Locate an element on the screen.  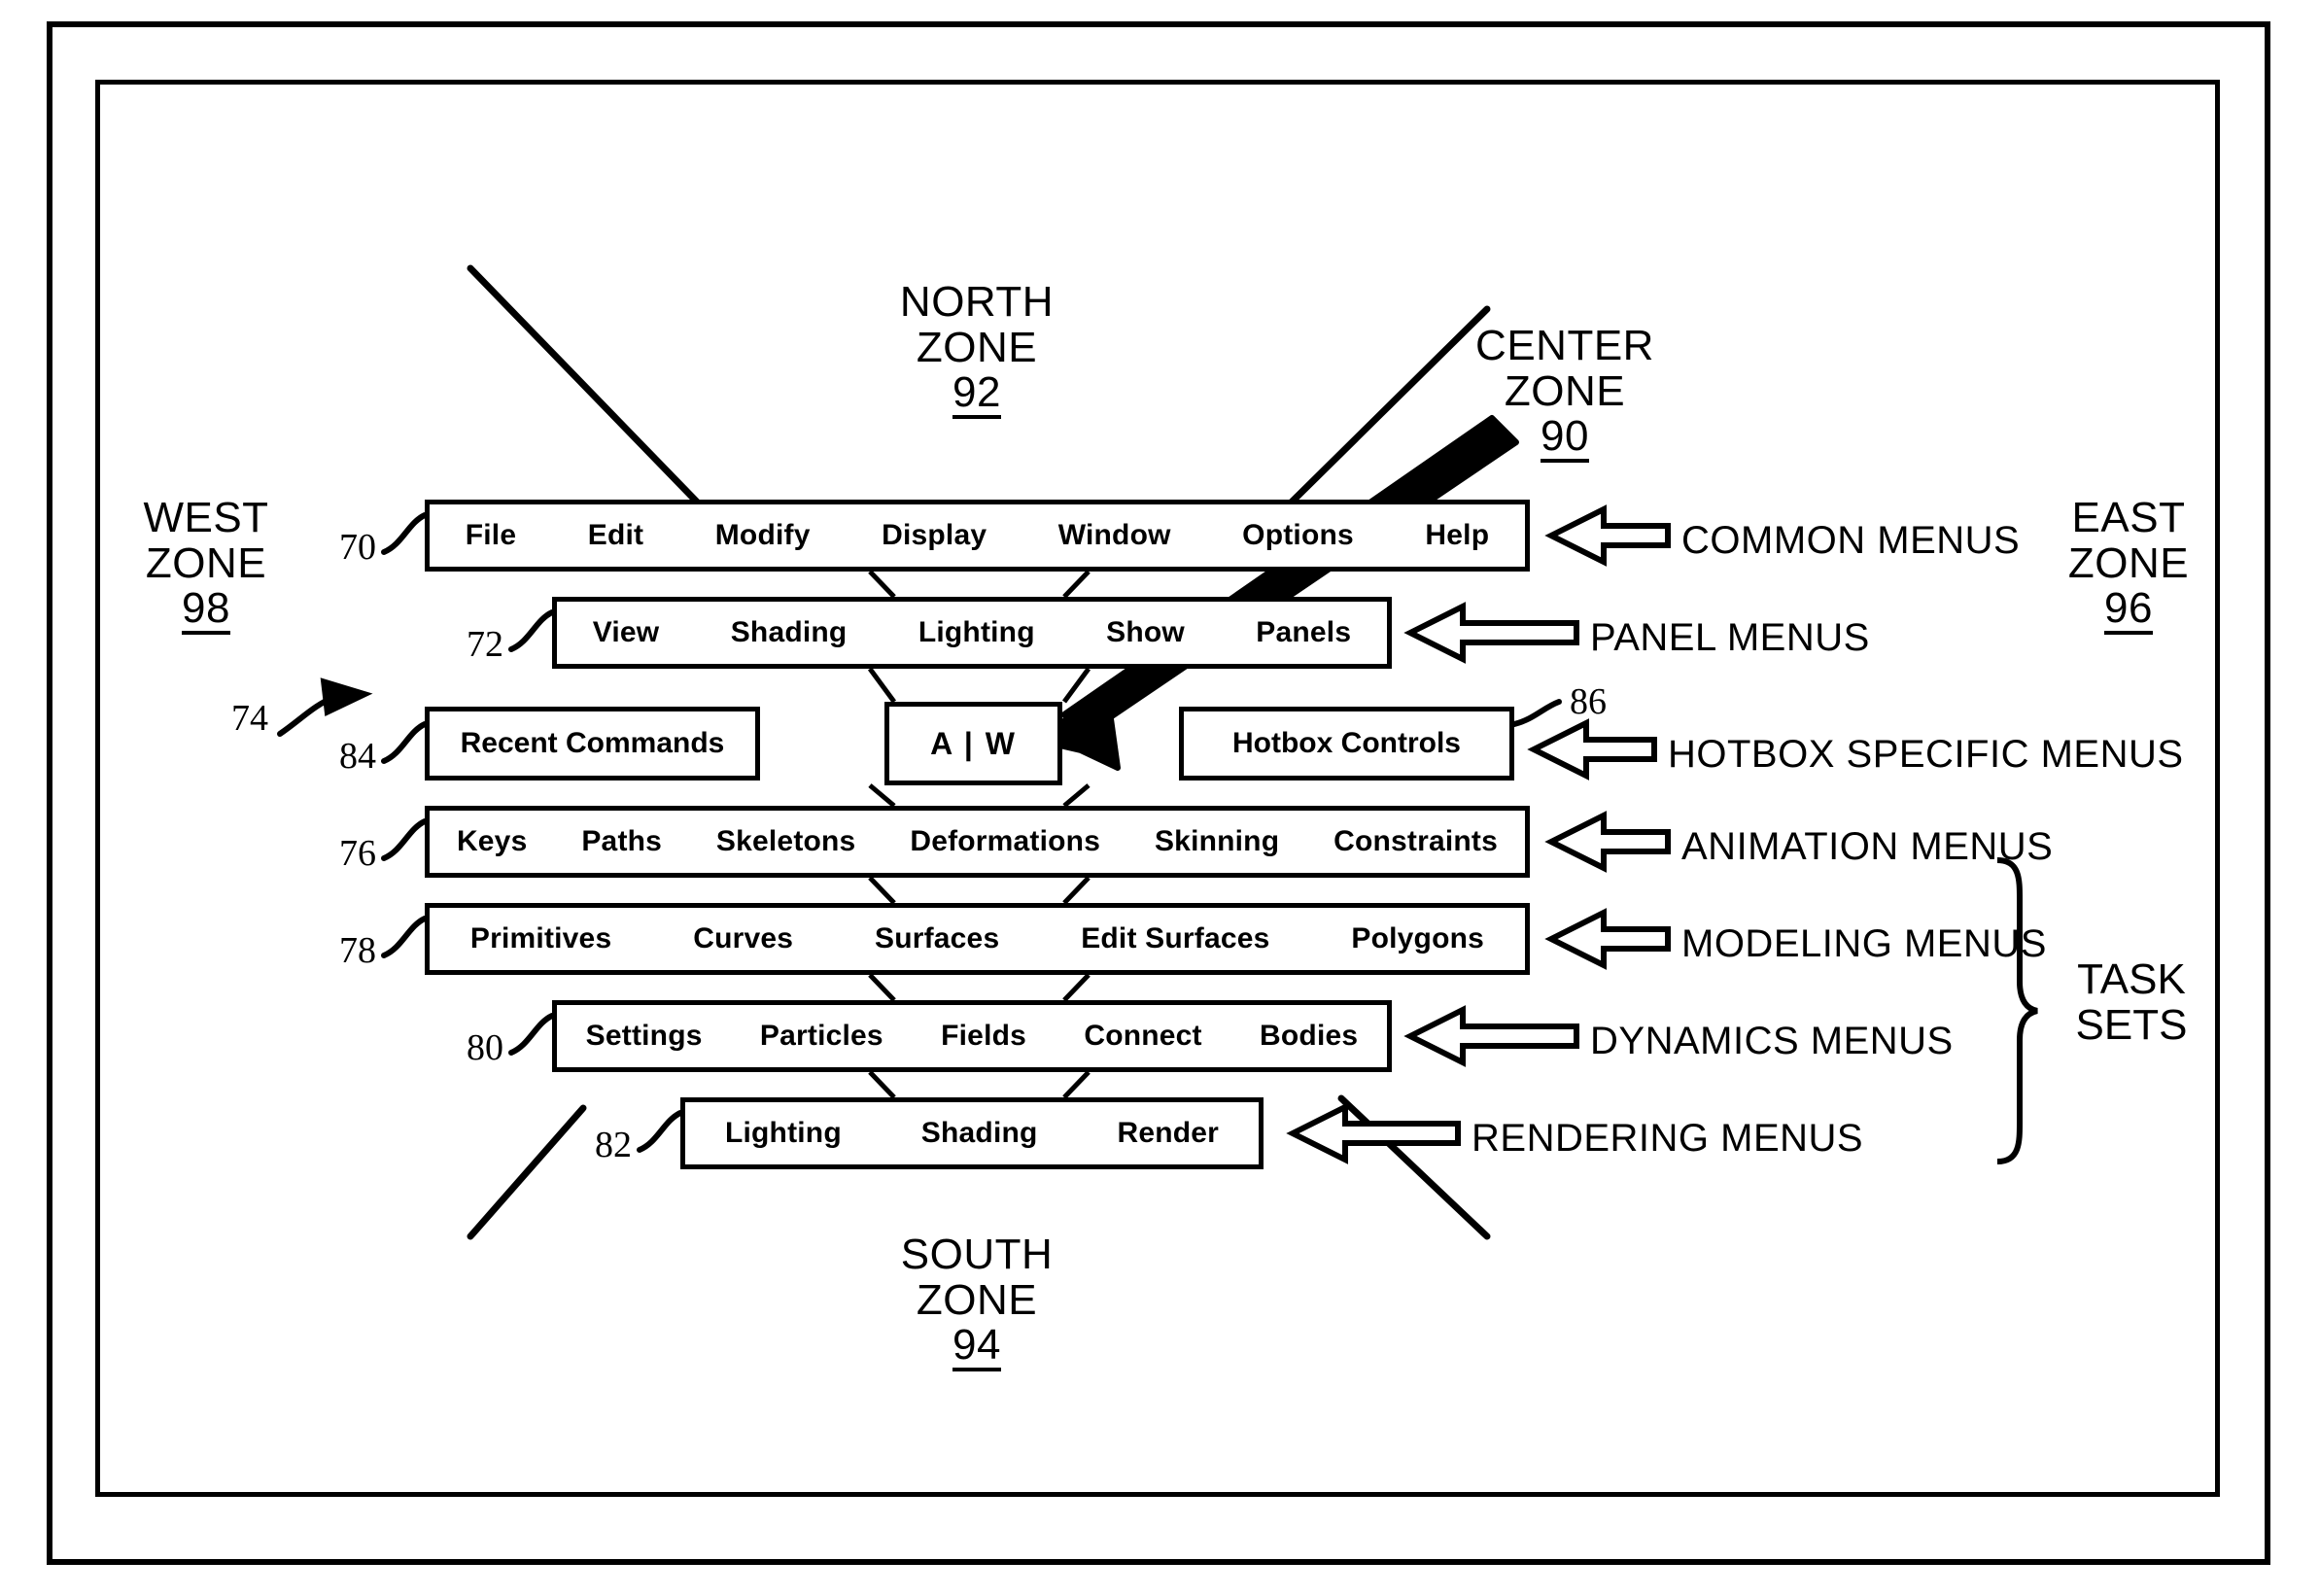
hotbox-controls-label: Hotbox Controls is located at coordinates (1346, 743).